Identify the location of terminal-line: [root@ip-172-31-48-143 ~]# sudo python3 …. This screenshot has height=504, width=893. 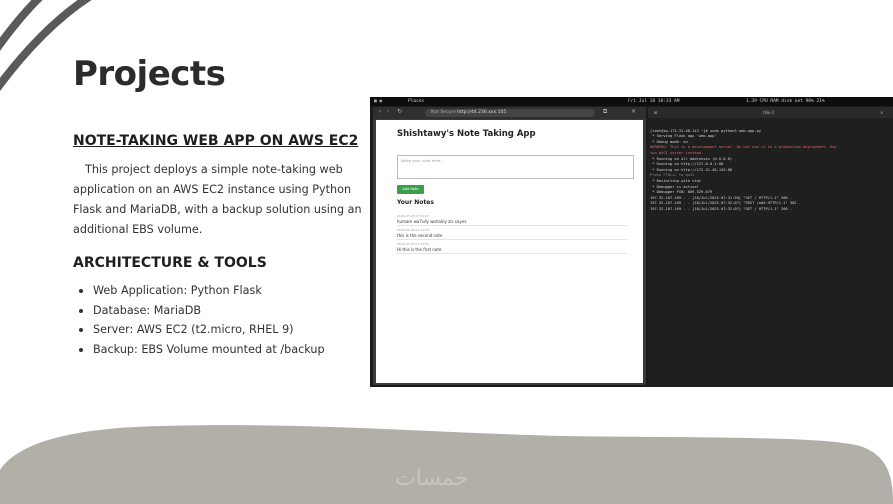
(706, 130).